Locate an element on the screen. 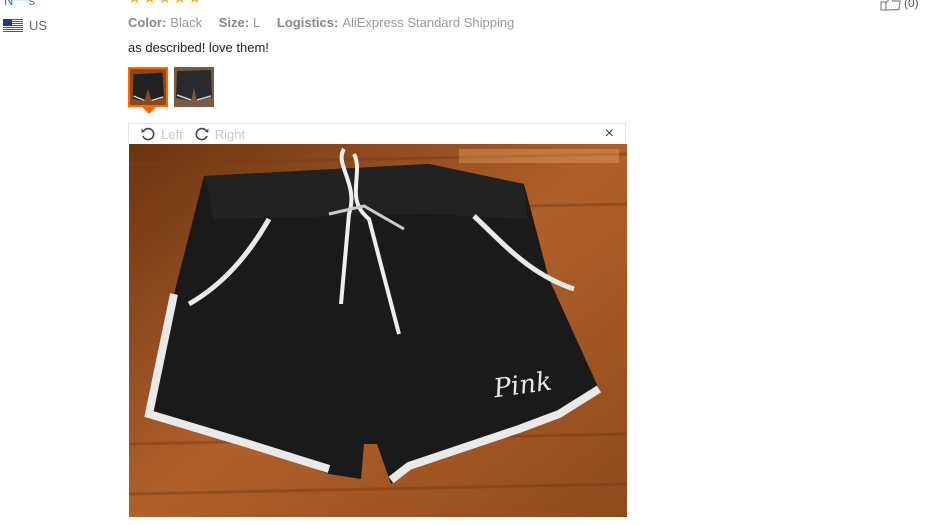 The width and height of the screenshot is (942, 525). active-thumbnail-pointer is located at coordinates (149, 110).